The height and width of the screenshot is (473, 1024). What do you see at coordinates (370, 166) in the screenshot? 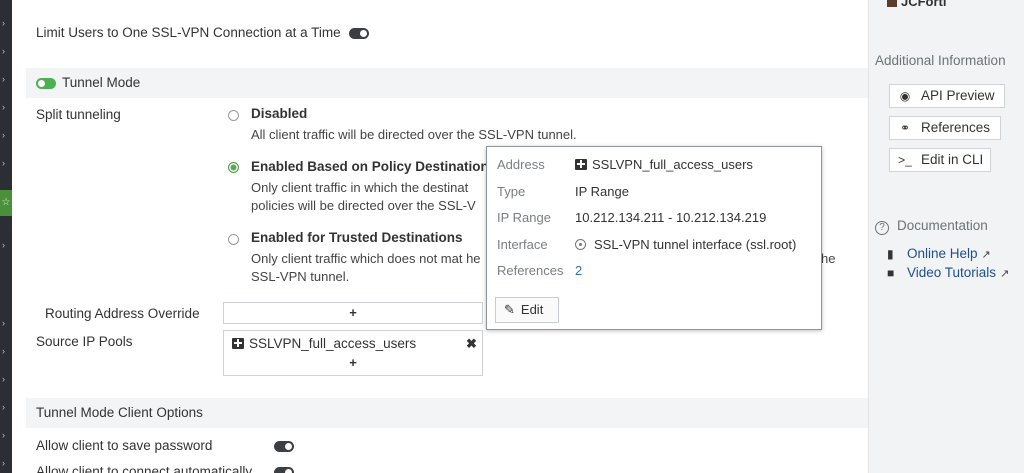
I see `split-policy-destination-label: Enabled Based on Policy Destination` at bounding box center [370, 166].